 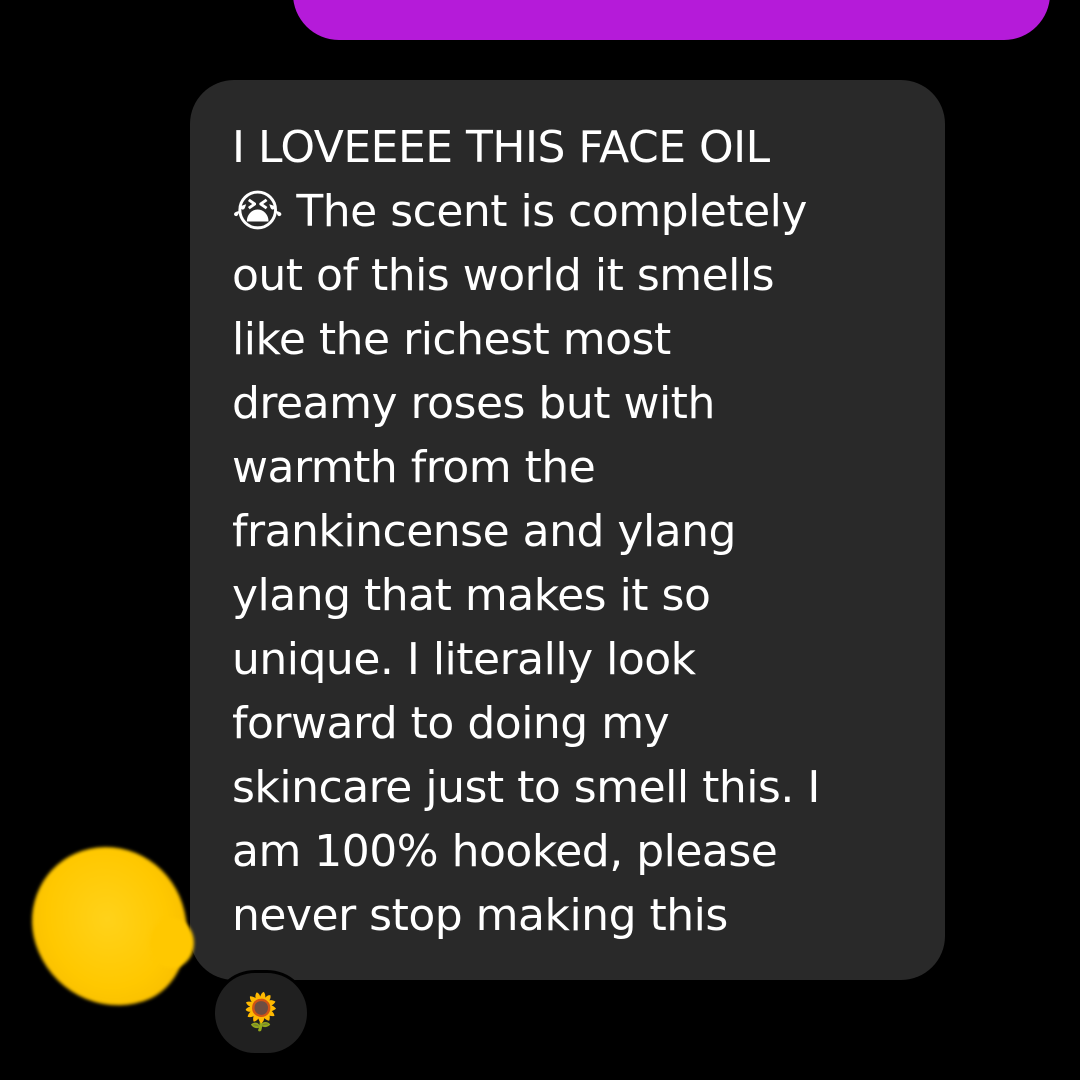 I want to click on sent-message-bubble, so click(x=671, y=20).